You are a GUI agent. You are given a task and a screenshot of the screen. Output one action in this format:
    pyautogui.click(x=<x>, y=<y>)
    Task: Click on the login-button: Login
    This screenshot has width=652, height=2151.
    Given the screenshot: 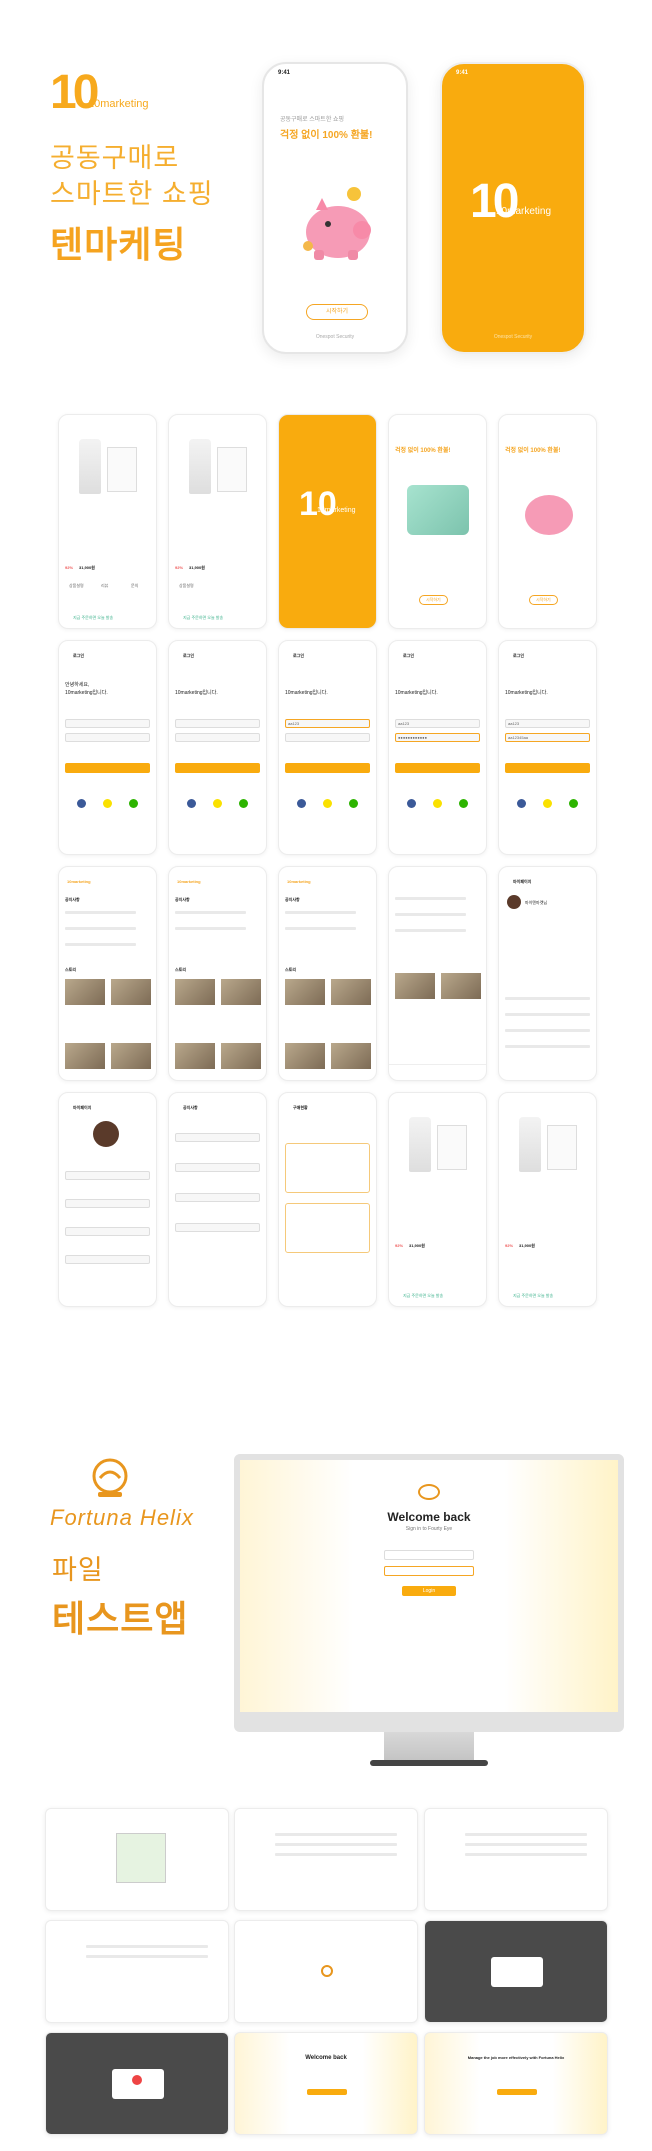 What is the action you would take?
    pyautogui.click(x=429, y=1591)
    